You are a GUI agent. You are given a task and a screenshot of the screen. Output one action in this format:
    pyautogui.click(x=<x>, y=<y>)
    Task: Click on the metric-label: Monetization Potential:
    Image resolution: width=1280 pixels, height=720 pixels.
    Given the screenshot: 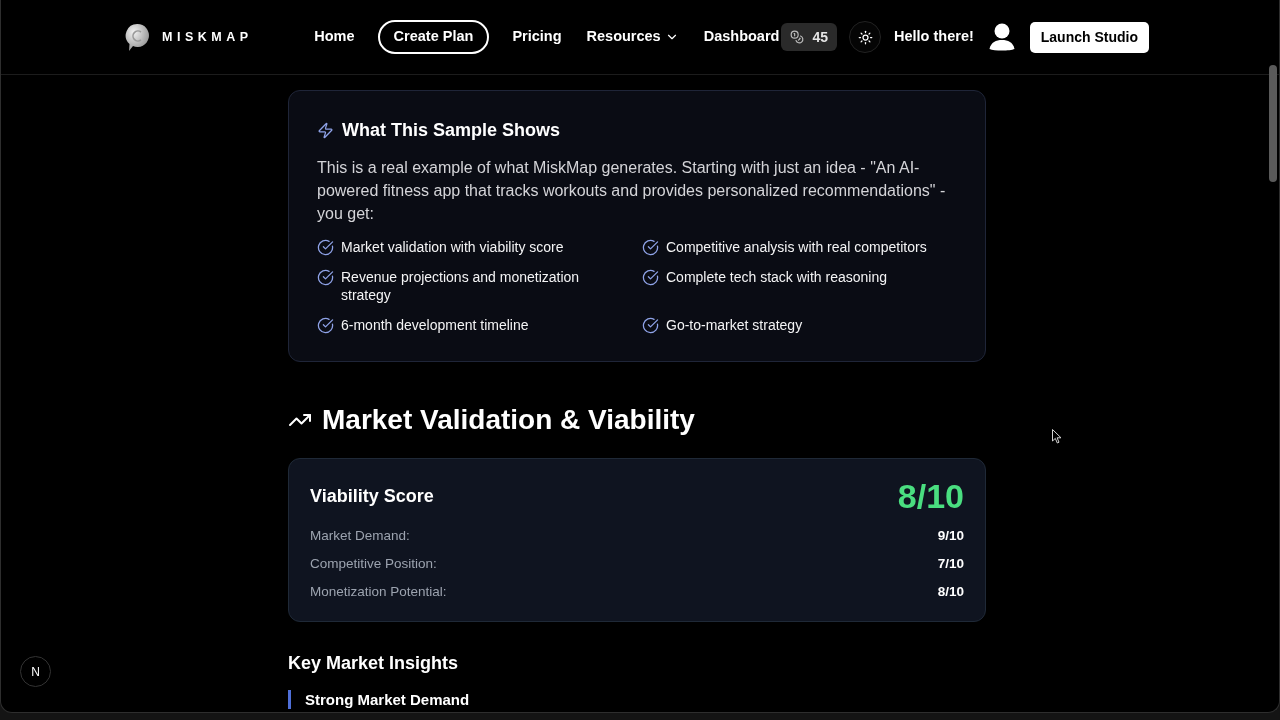 What is the action you would take?
    pyautogui.click(x=378, y=592)
    